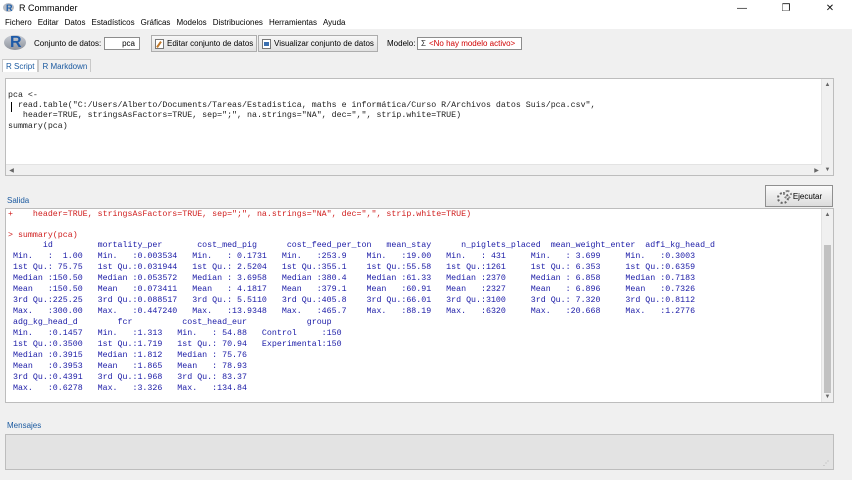 This screenshot has width=852, height=480. Describe the element at coordinates (827, 464) in the screenshot. I see `resize-grip-icon: ⋰` at that location.